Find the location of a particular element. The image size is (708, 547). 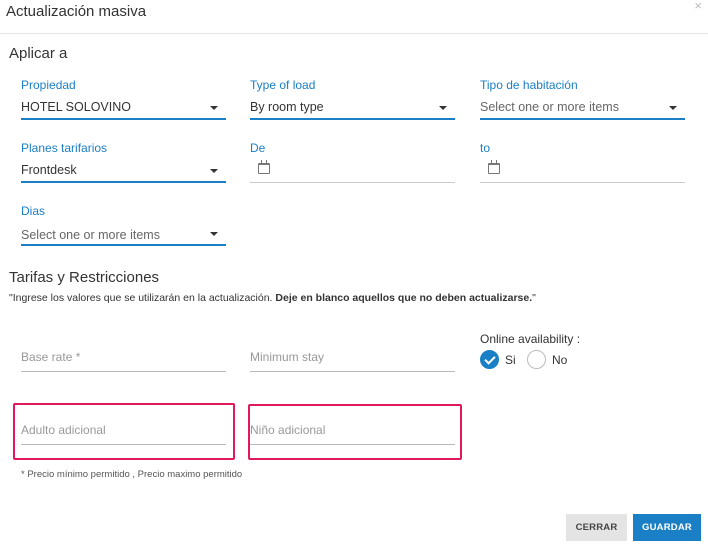

rate-plans-label: Planes tarifarios is located at coordinates (64, 148).